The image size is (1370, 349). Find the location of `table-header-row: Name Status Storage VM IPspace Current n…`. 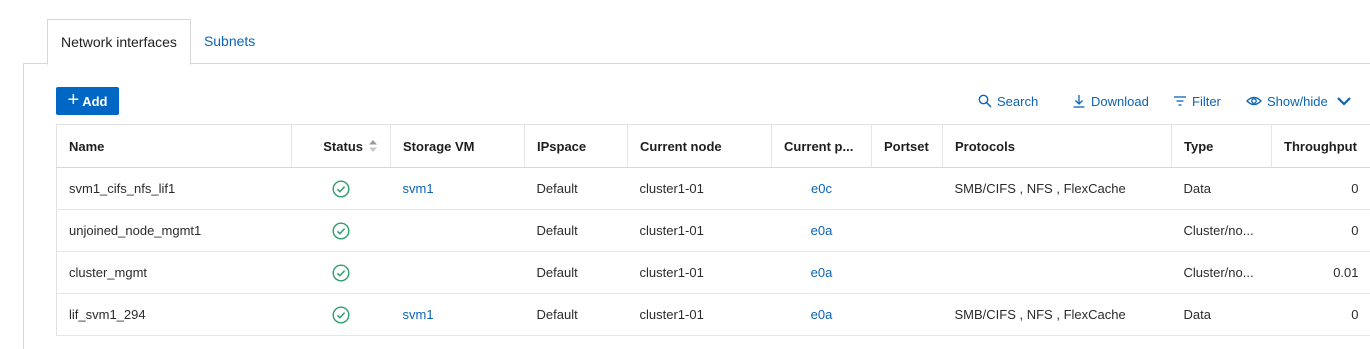

table-header-row: Name Status Storage VM IPspace Current n… is located at coordinates (713, 146).